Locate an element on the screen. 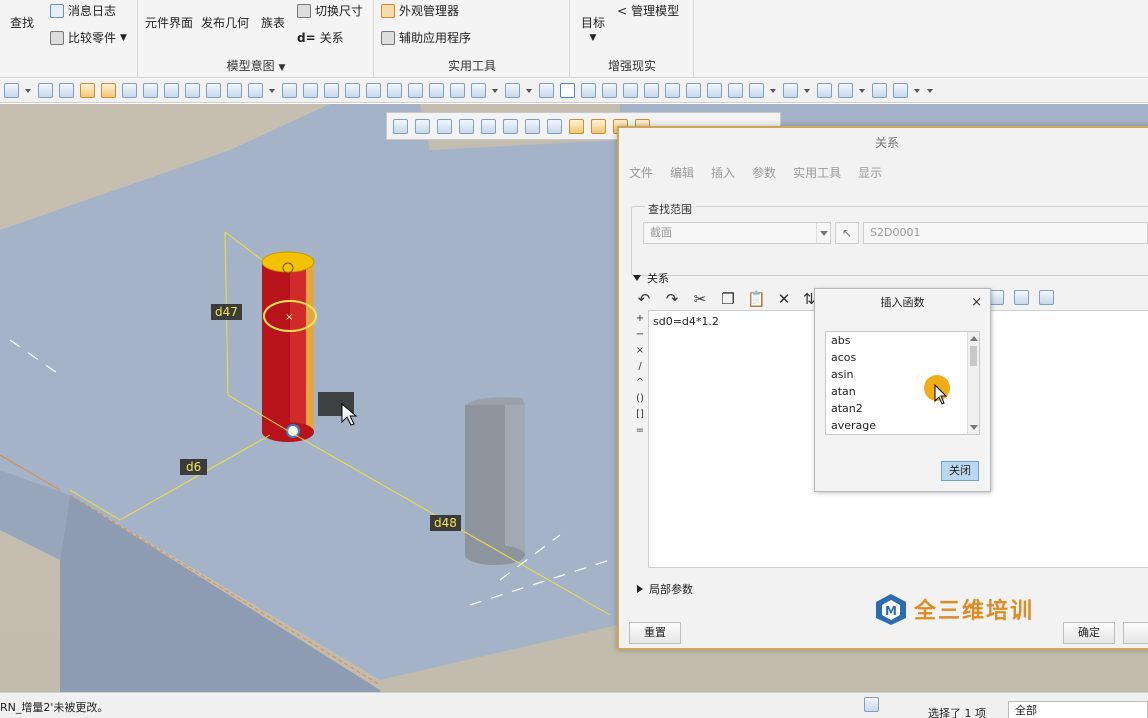  repaint-icon is located at coordinates (466, 126).